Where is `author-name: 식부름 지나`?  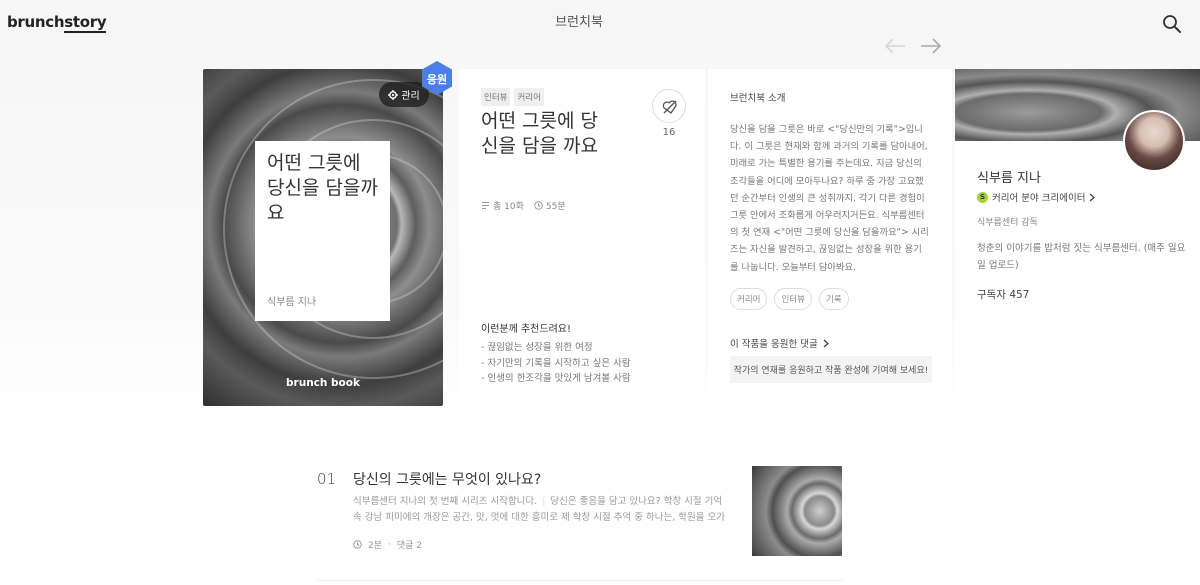 author-name: 식부름 지나 is located at coordinates (1009, 176).